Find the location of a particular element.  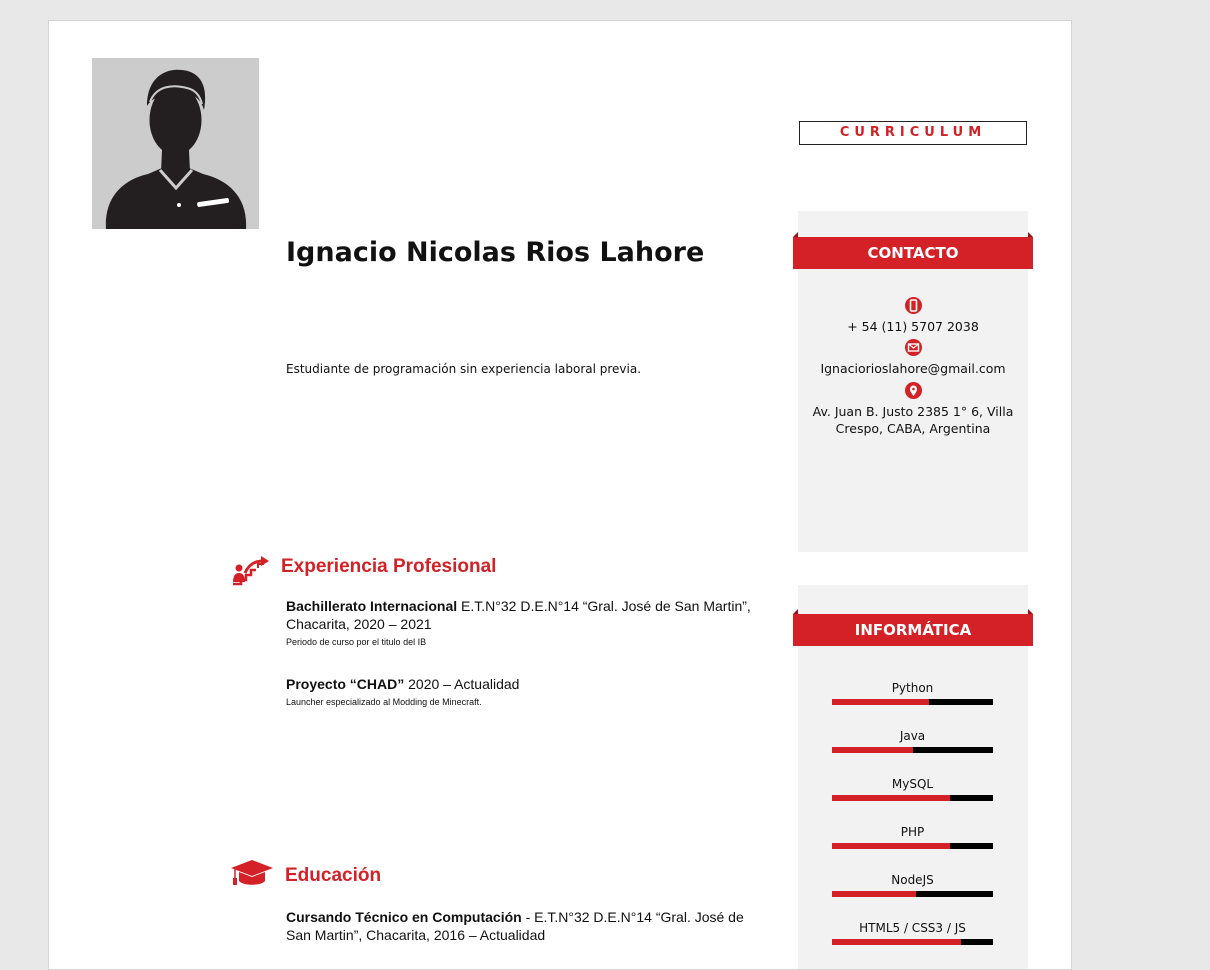

curriculum-title: CURRICULUM is located at coordinates (913, 133).